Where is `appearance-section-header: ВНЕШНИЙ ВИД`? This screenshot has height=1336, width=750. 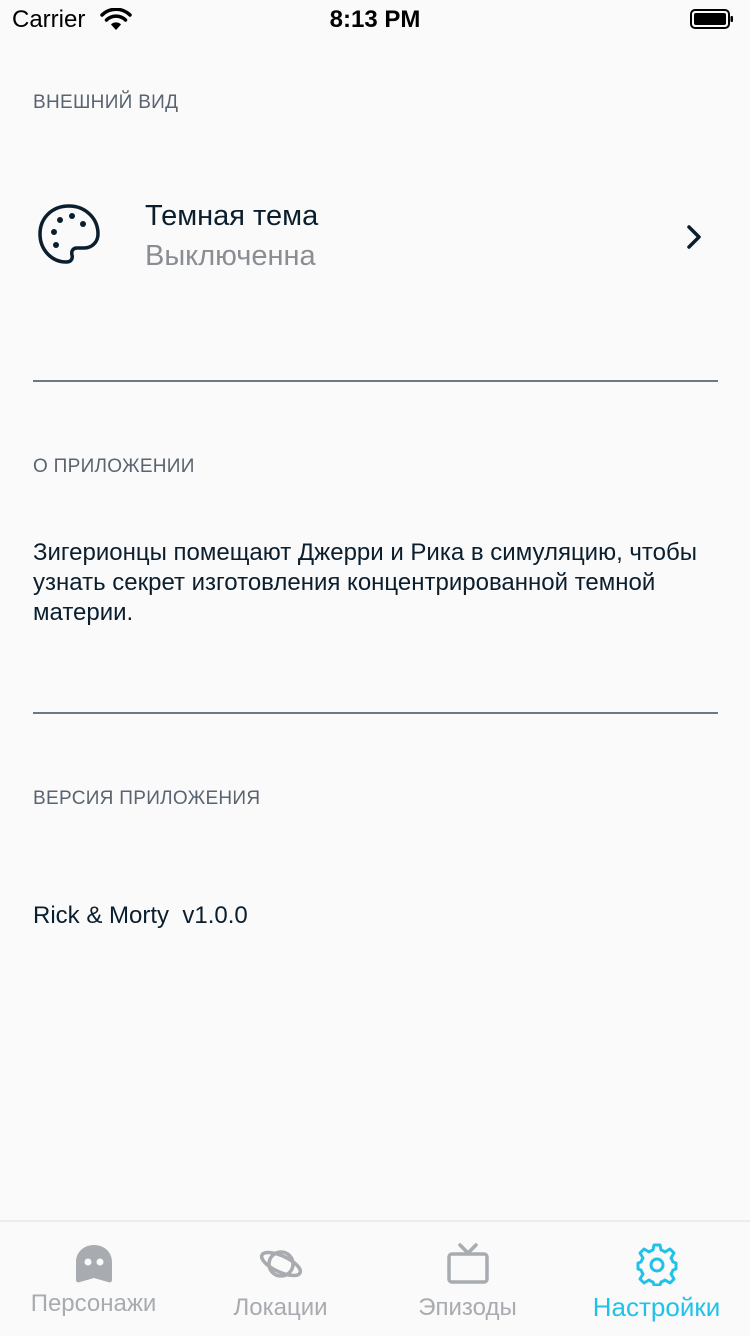 appearance-section-header: ВНЕШНИЙ ВИД is located at coordinates (106, 102).